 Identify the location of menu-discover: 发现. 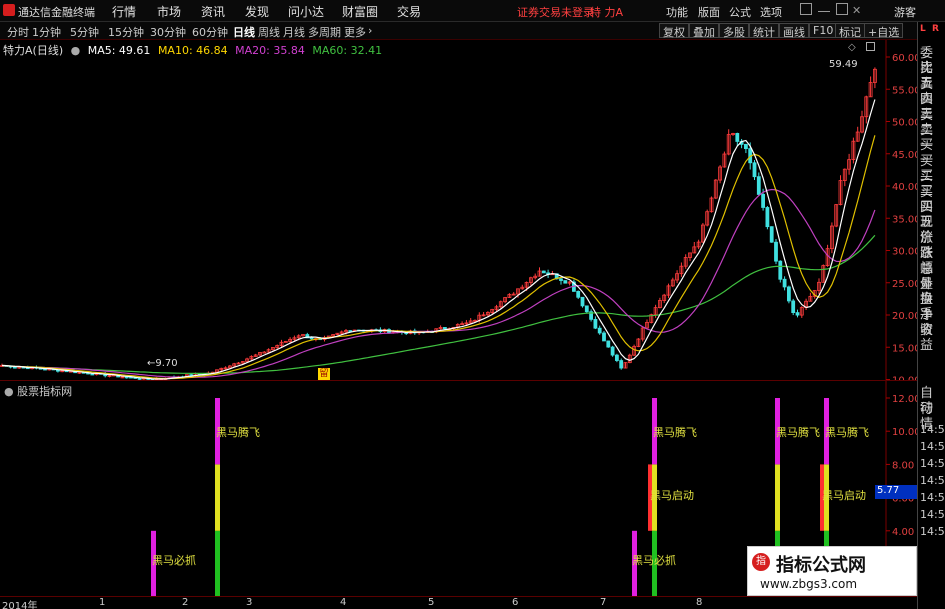
(257, 11).